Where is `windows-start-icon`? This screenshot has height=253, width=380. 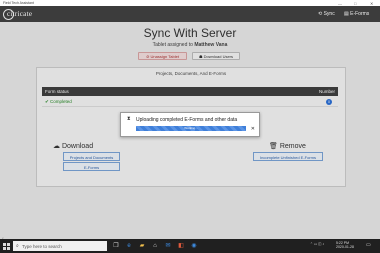
windows-start-icon is located at coordinates (6, 246).